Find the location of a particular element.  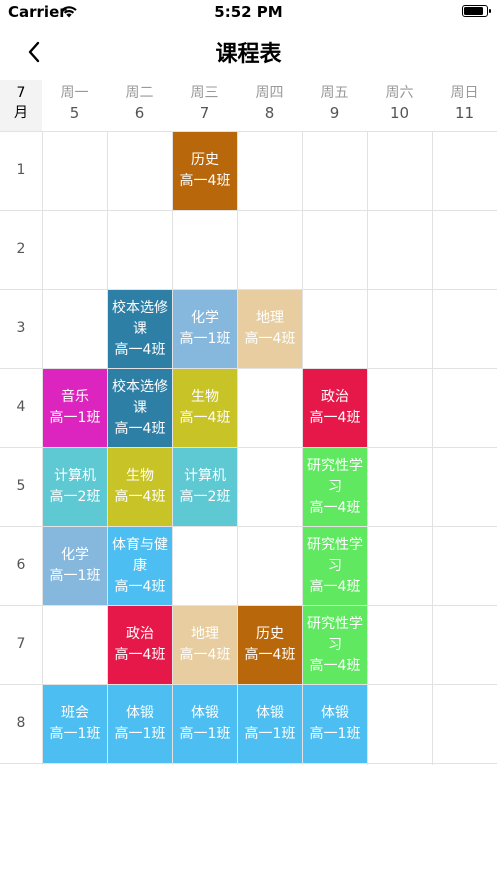

course-name: 化学 is located at coordinates (205, 318).